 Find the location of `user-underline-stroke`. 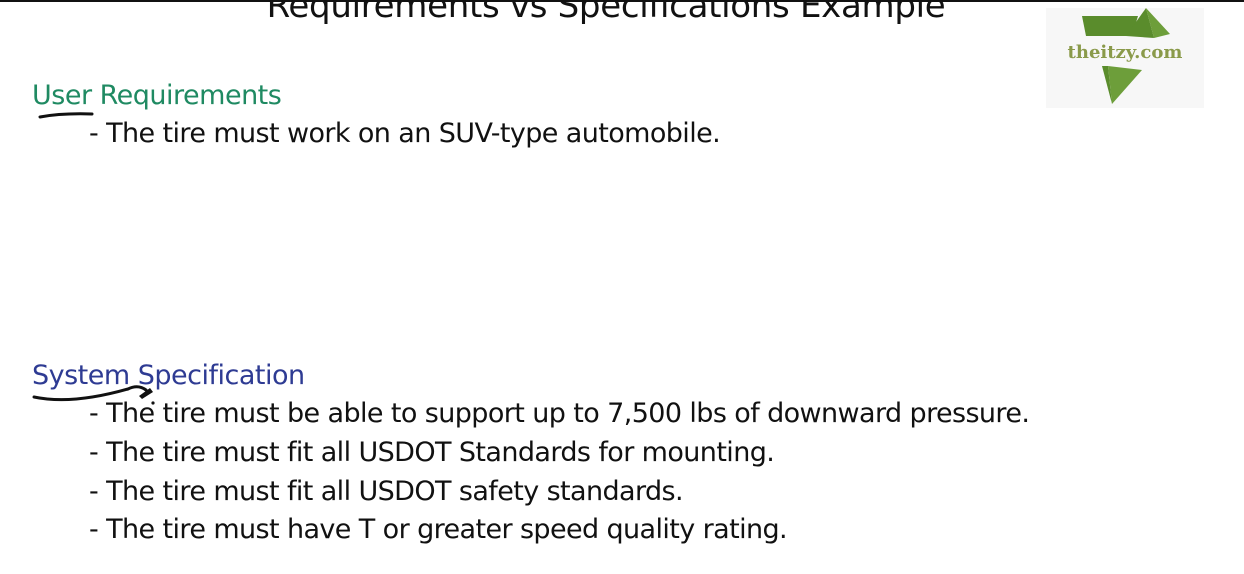

user-underline-stroke is located at coordinates (66, 115).